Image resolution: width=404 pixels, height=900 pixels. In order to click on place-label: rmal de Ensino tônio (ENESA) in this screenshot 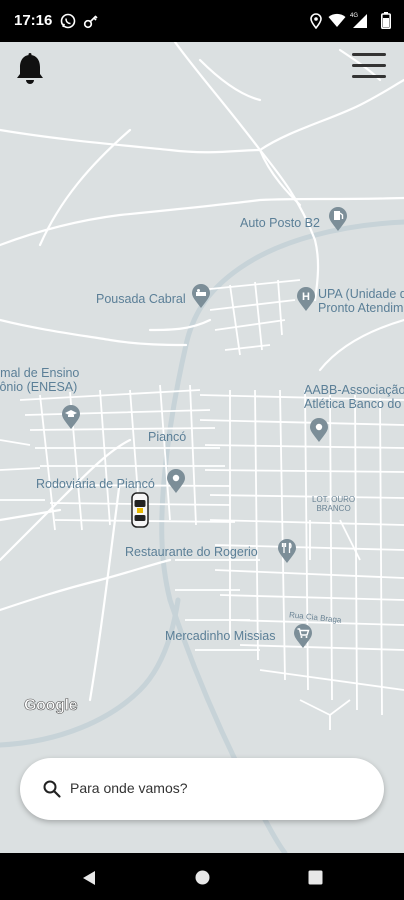, I will do `click(39, 380)`.